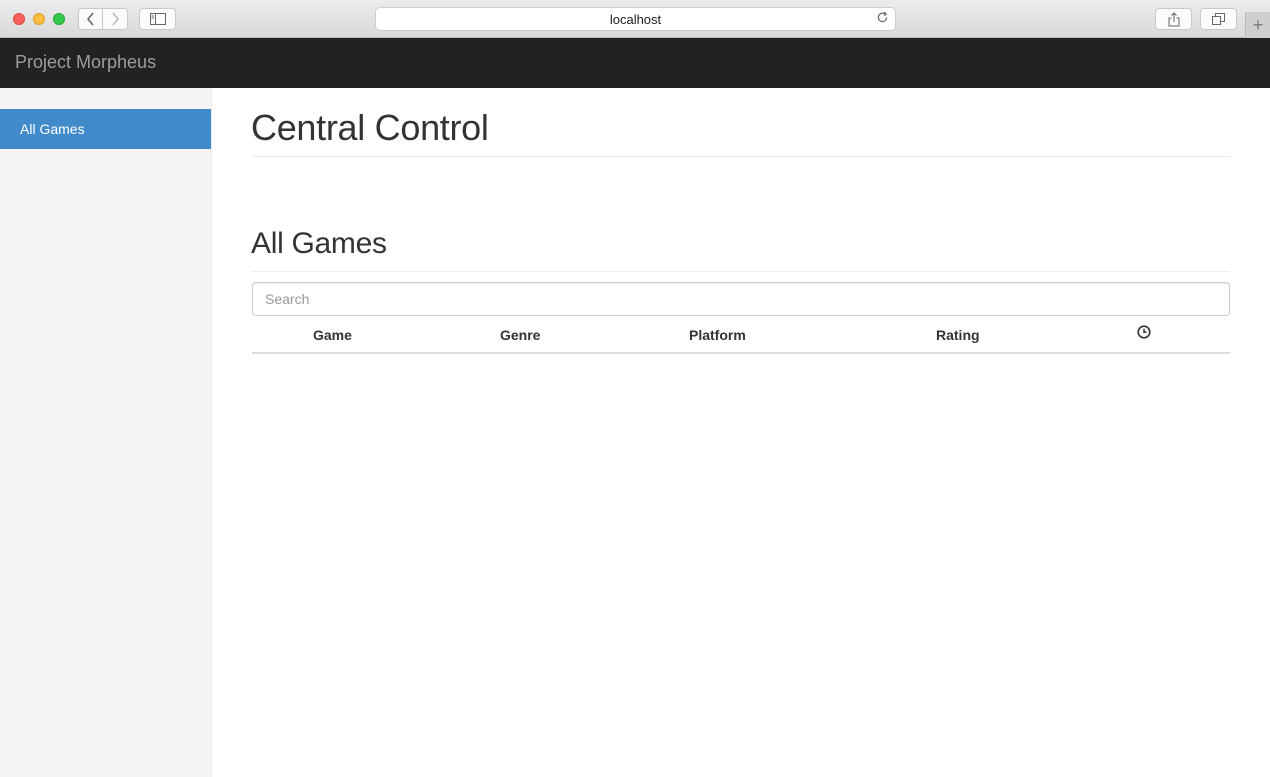 This screenshot has width=1270, height=777. What do you see at coordinates (370, 127) in the screenshot?
I see `page-title: Central Control` at bounding box center [370, 127].